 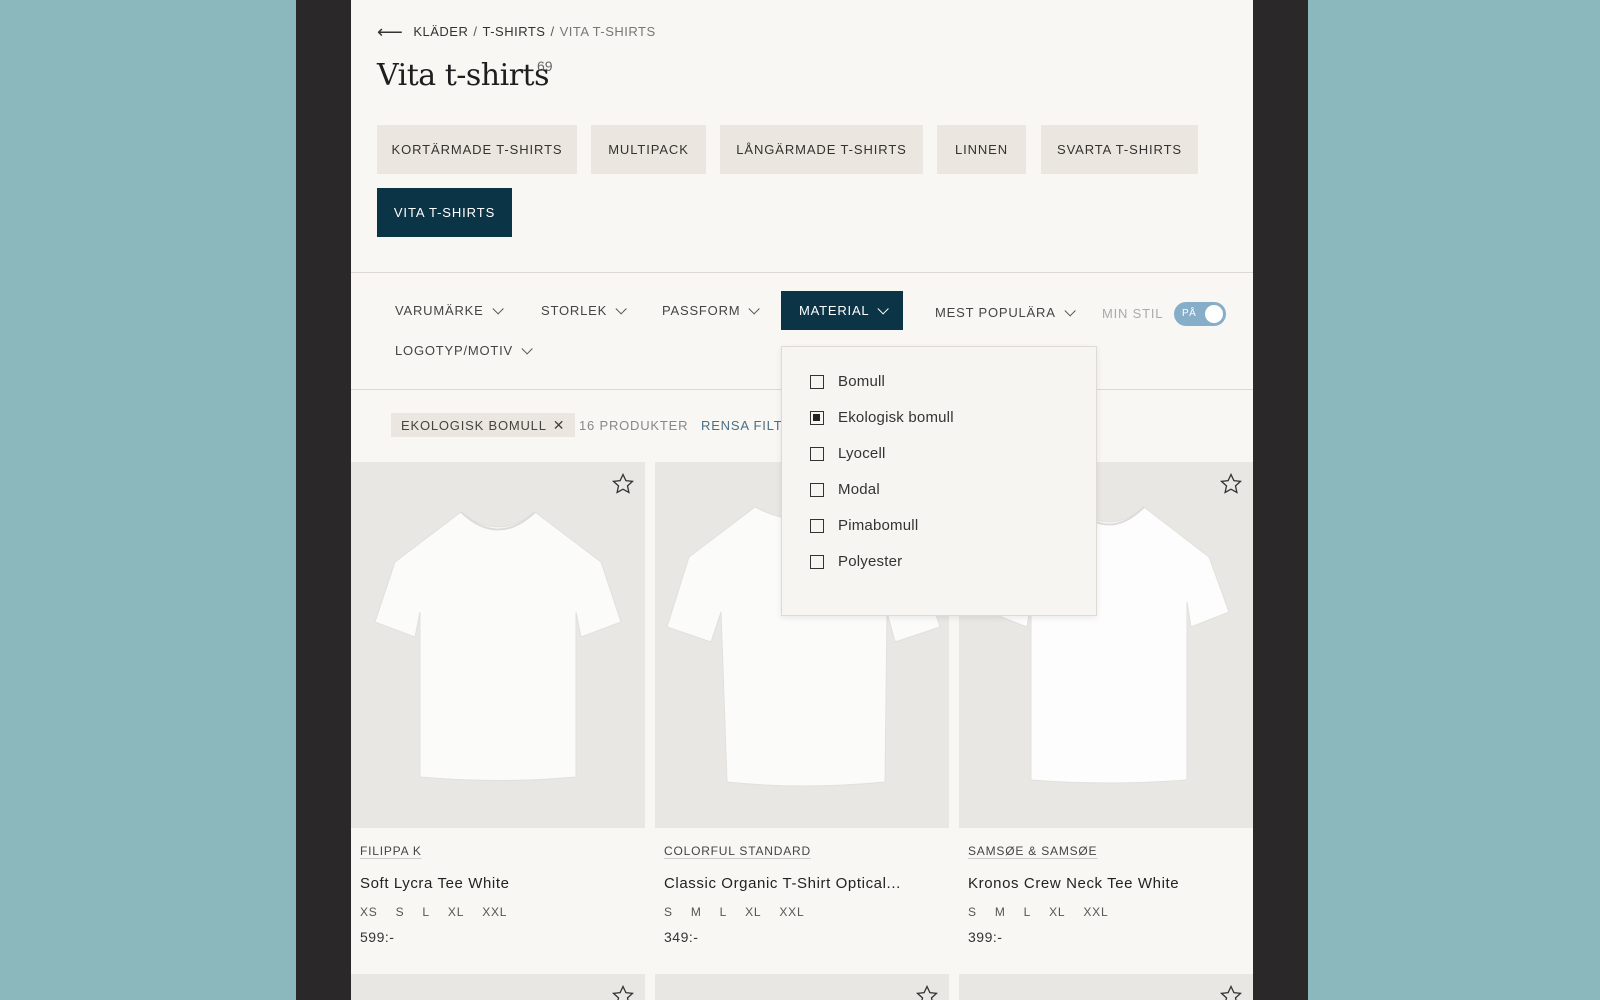 What do you see at coordinates (802, 272) in the screenshot?
I see `divider` at bounding box center [802, 272].